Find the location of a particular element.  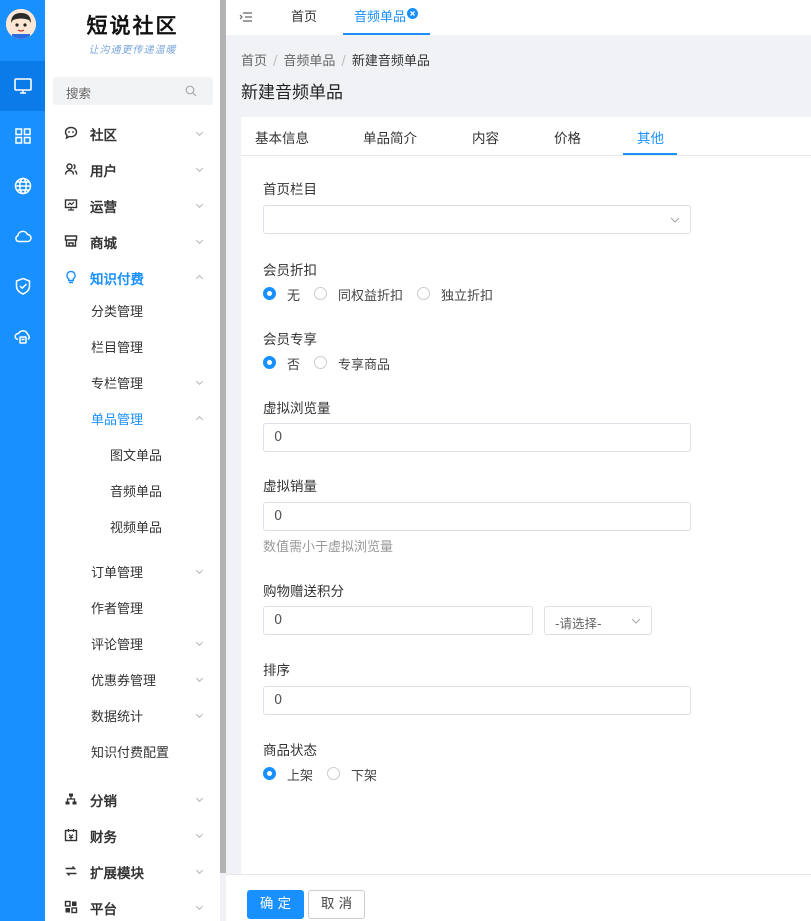

submenu-coupons: 优惠券管理 is located at coordinates (132, 679).